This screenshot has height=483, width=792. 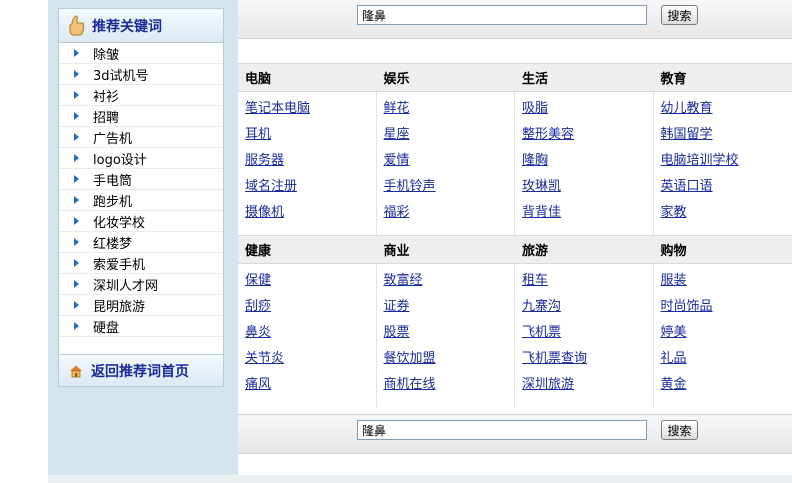 What do you see at coordinates (113, 139) in the screenshot?
I see `sidebar-keyword-label: 广告机` at bounding box center [113, 139].